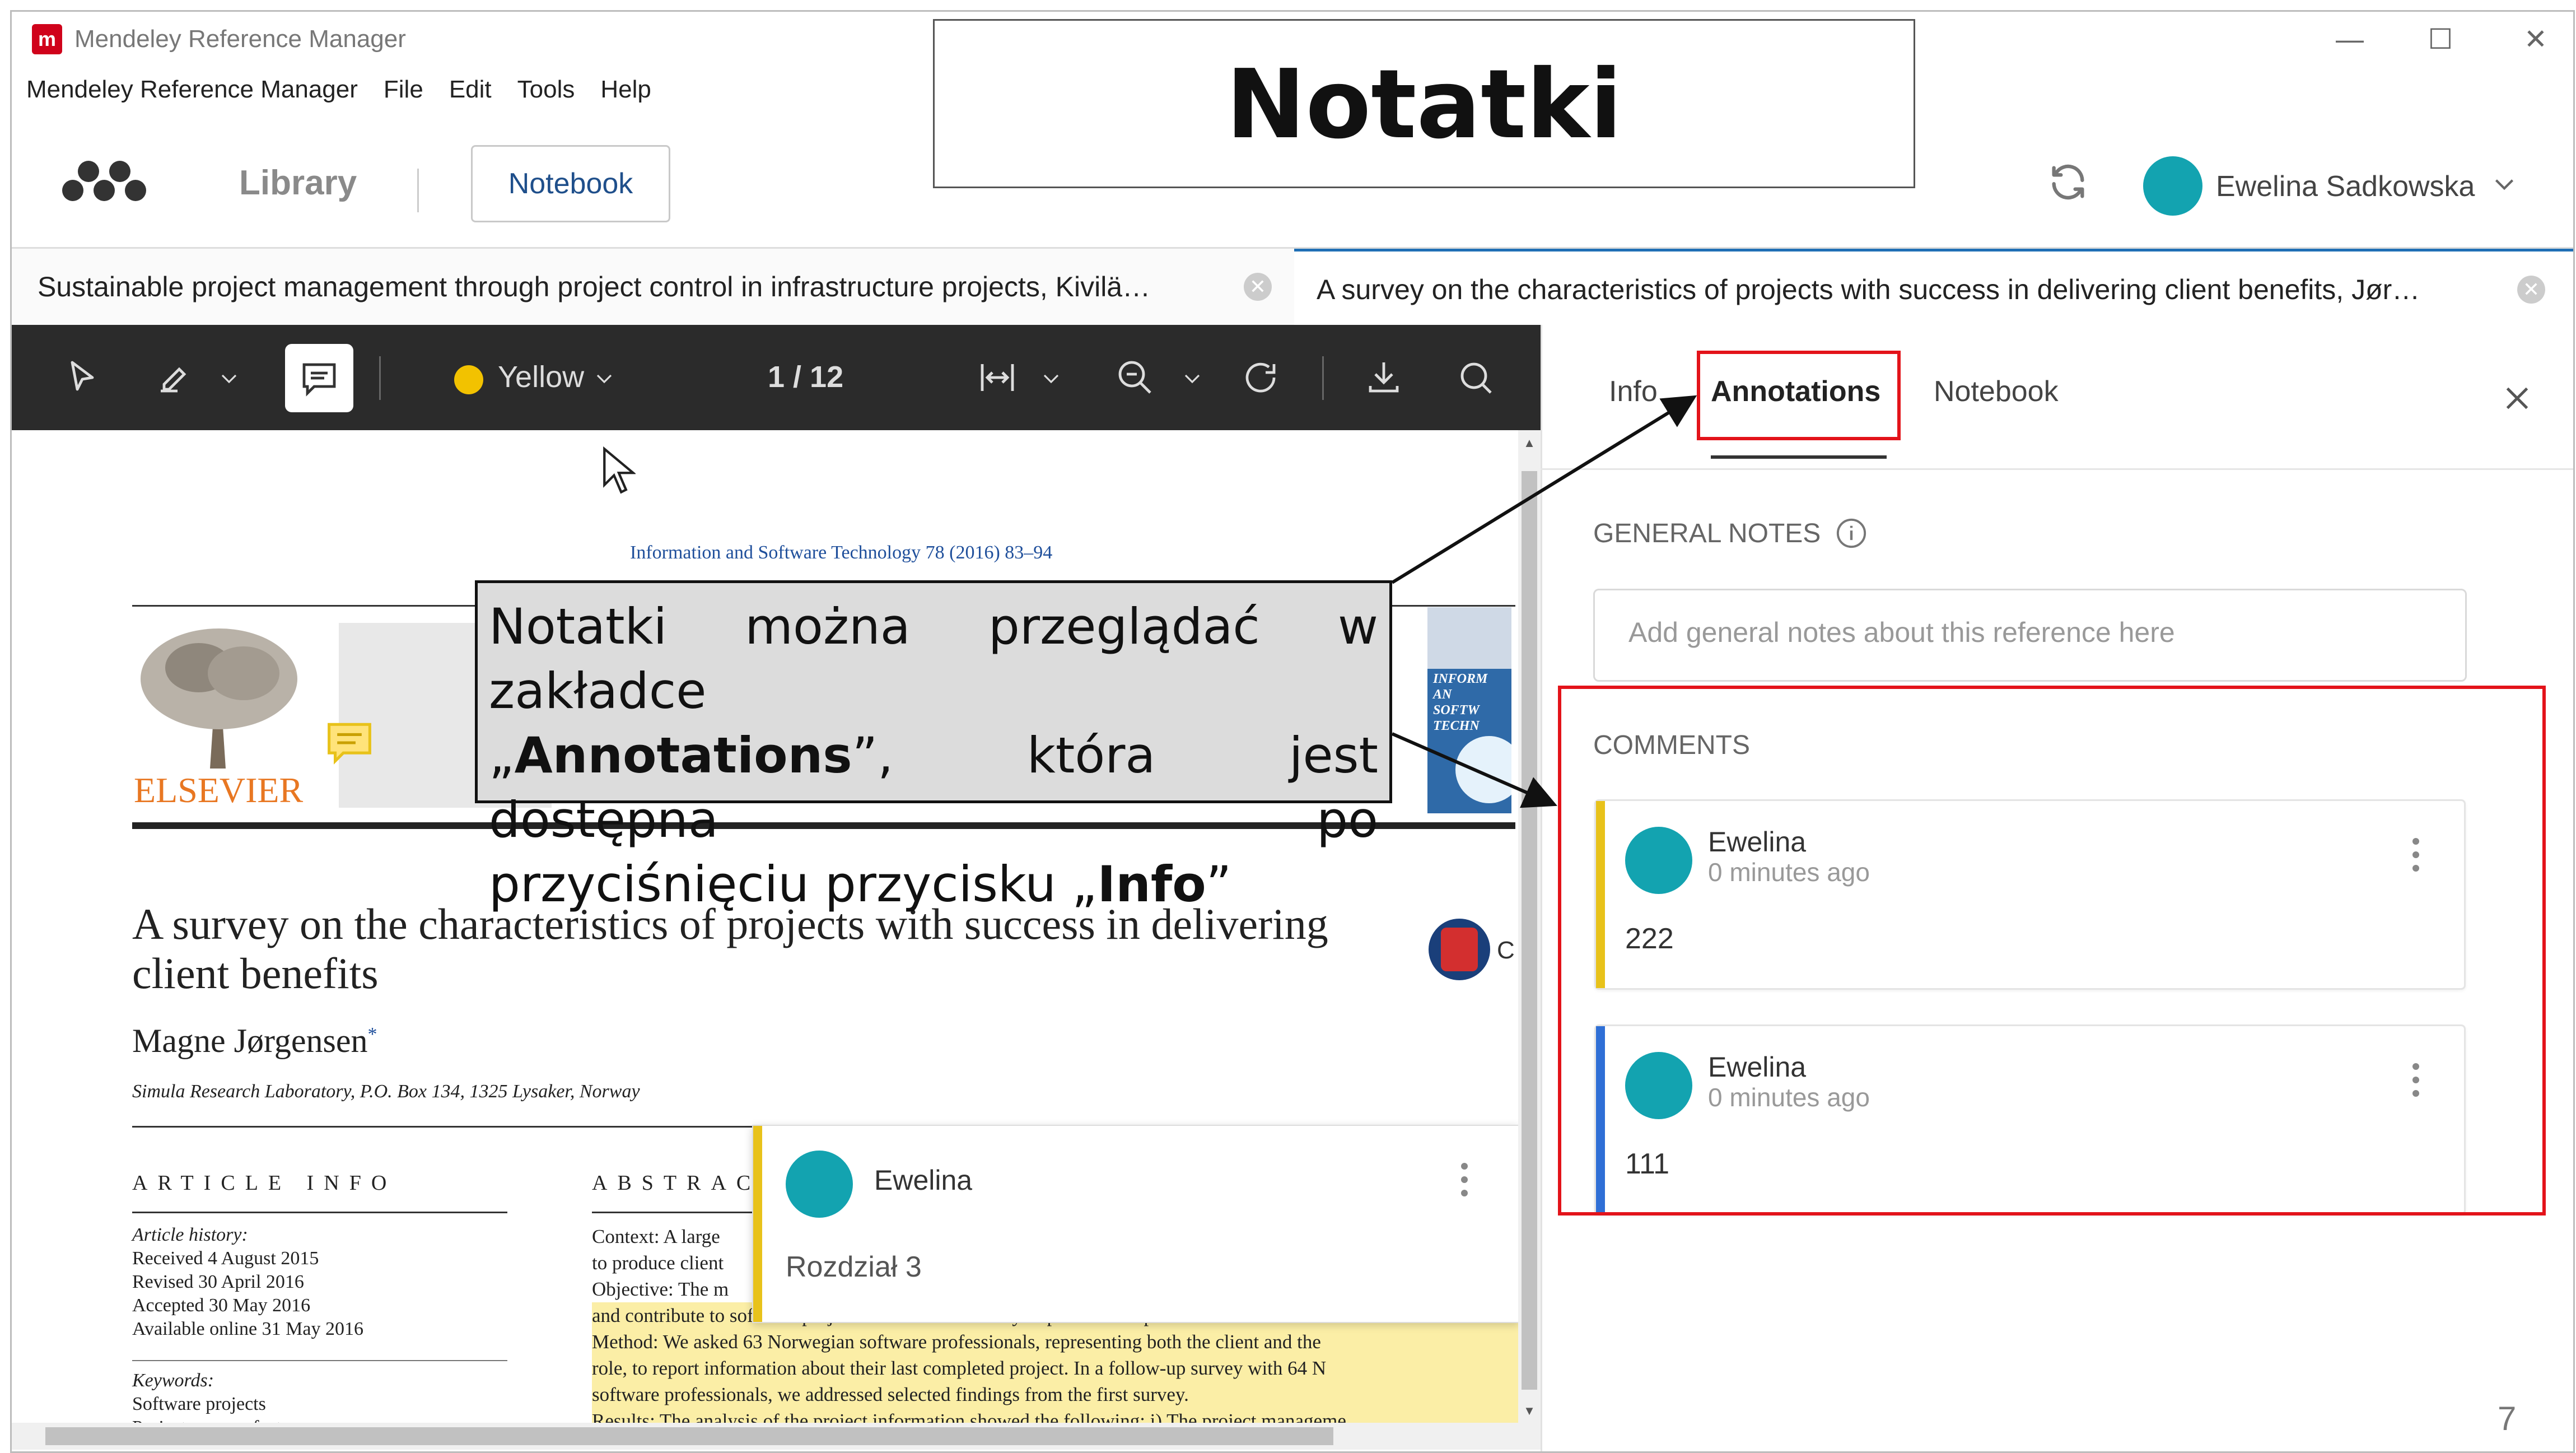  What do you see at coordinates (1465, 1183) in the screenshot?
I see `more-options-icon` at bounding box center [1465, 1183].